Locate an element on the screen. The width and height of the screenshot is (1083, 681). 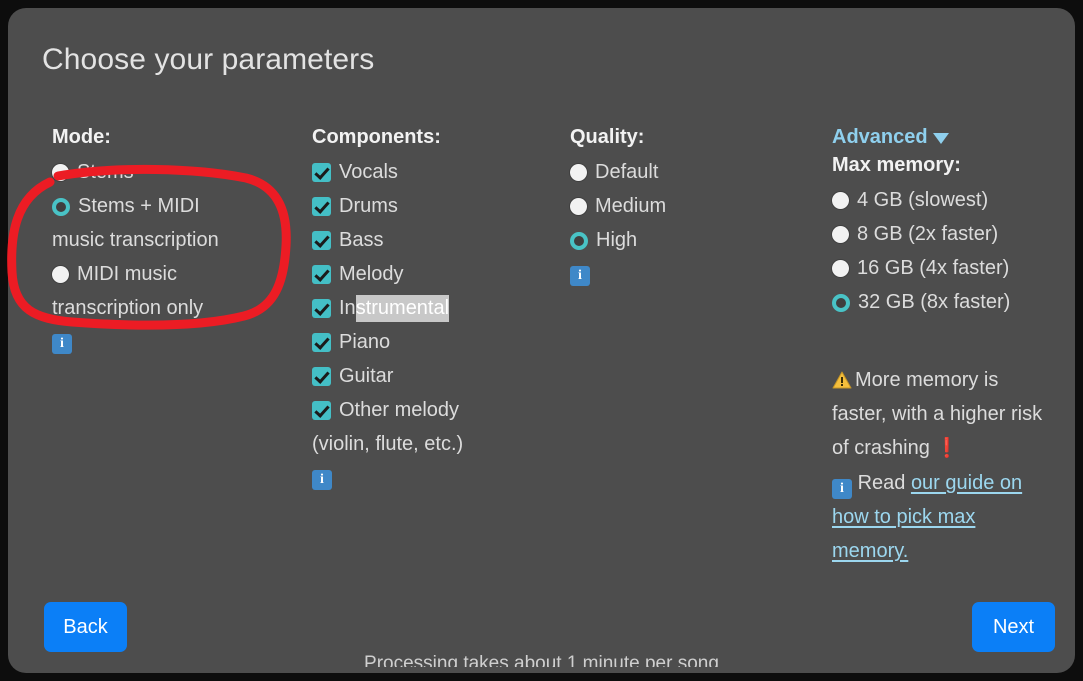
memory-option-8gb: 8 GB (2x faster) is located at coordinates (944, 234).